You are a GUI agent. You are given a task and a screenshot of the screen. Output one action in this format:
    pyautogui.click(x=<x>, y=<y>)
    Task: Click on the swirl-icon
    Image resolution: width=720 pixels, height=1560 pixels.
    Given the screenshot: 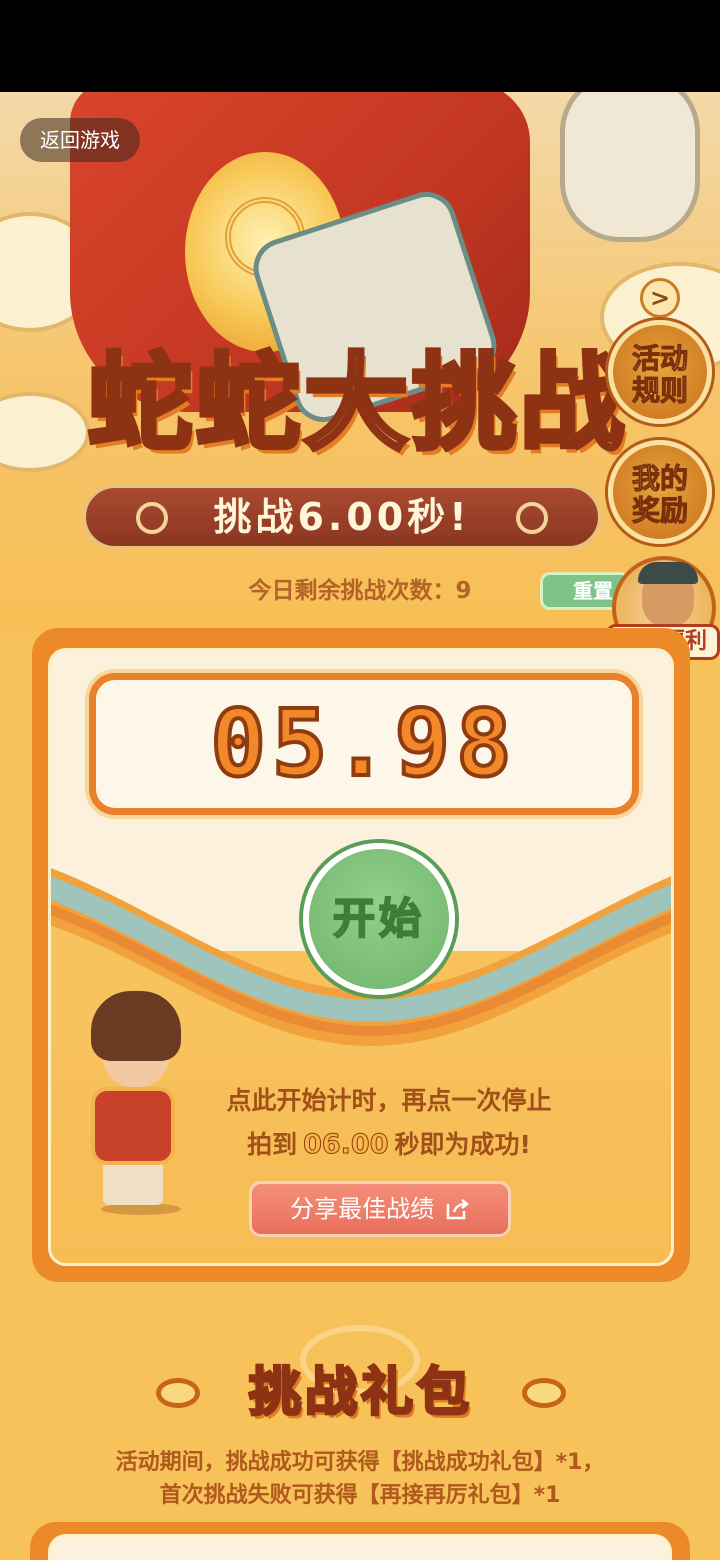 What is the action you would take?
    pyautogui.click(x=532, y=518)
    